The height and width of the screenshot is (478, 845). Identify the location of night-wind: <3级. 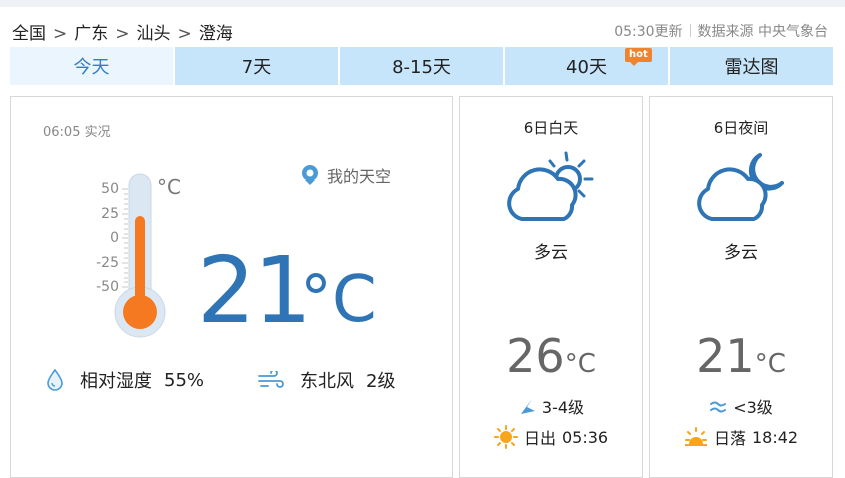
(741, 406).